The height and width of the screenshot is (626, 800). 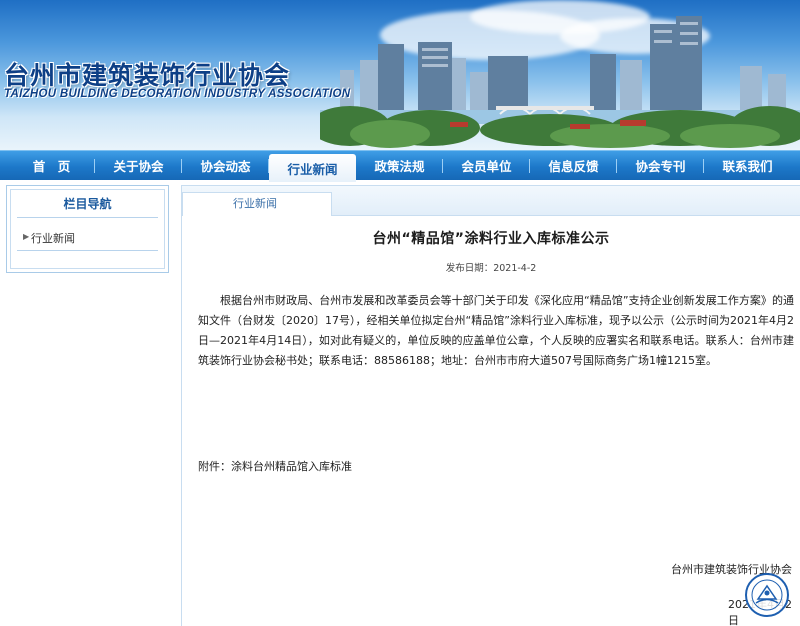 What do you see at coordinates (26, 236) in the screenshot?
I see `triangle-right-icon: ▶` at bounding box center [26, 236].